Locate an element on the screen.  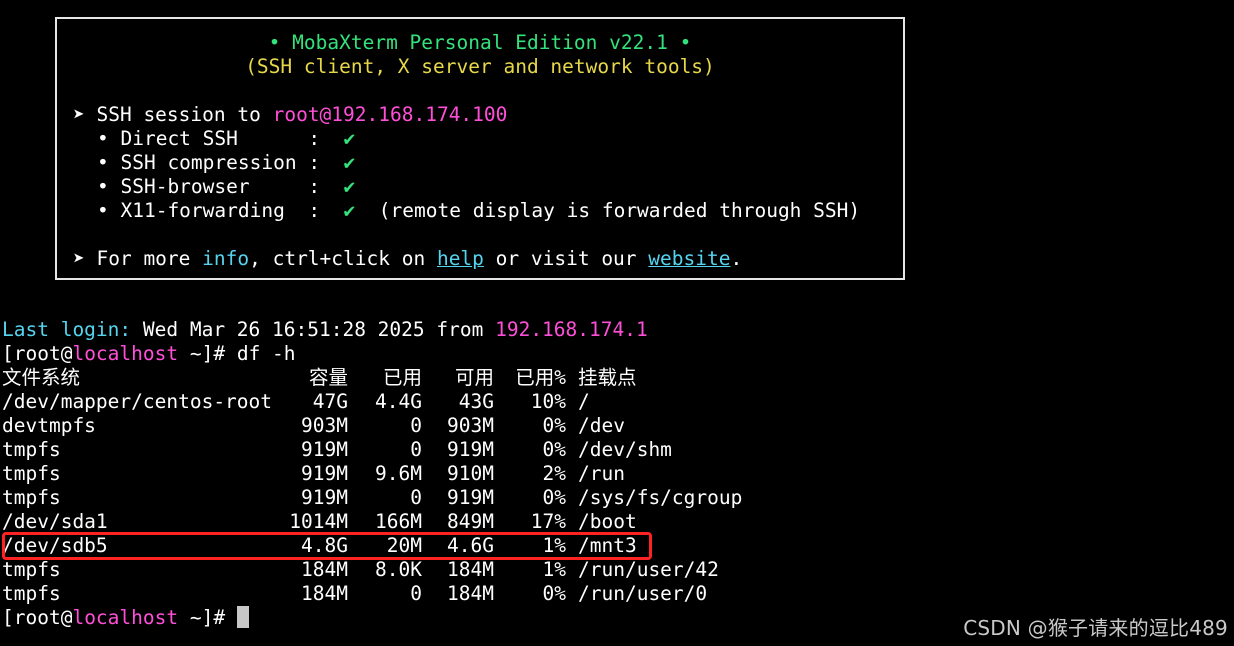
df-use-pct: 1% is located at coordinates (554, 569).